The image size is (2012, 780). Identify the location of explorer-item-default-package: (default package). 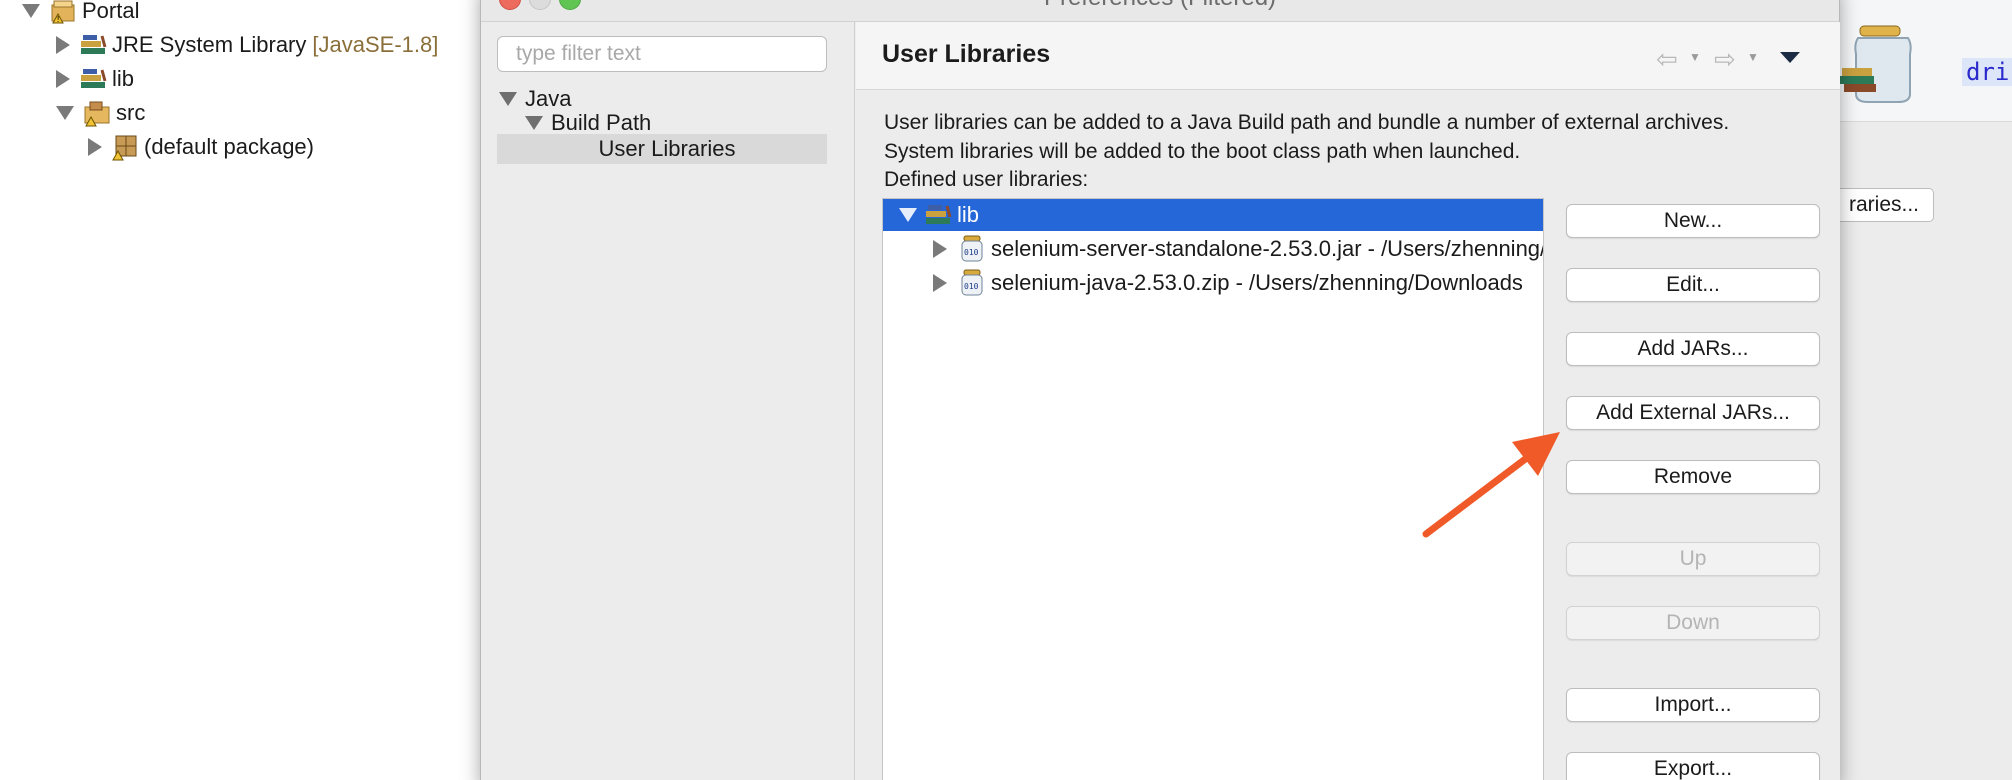
(201, 147).